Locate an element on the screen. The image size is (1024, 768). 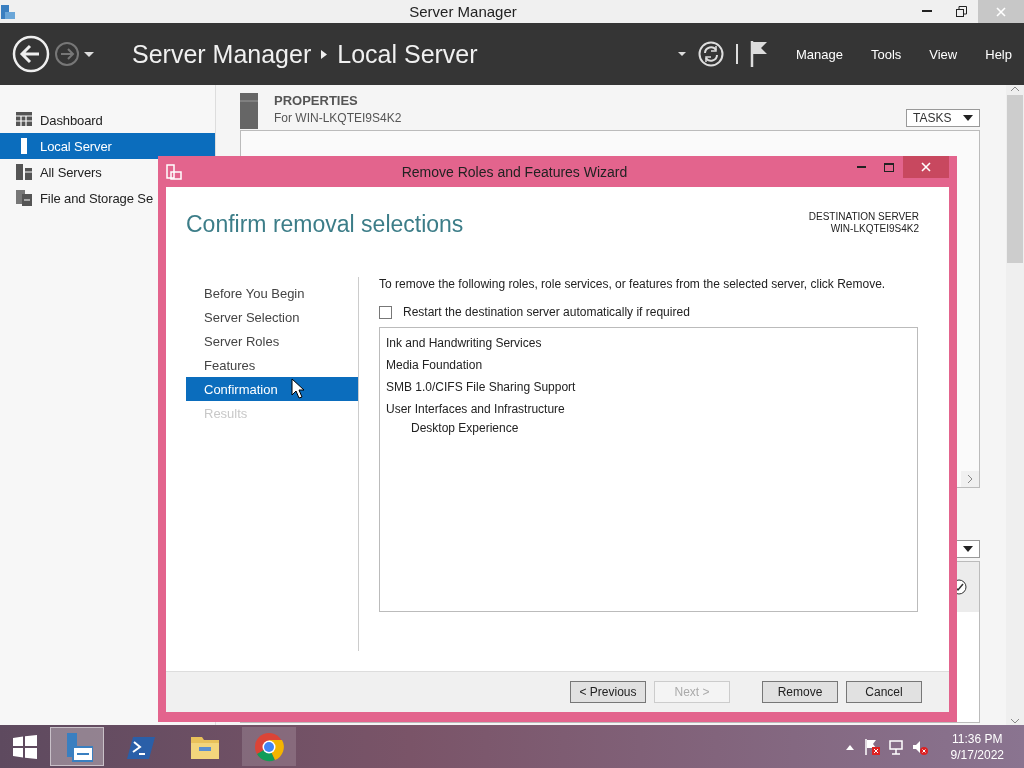
close-button is located at coordinates (926, 167).